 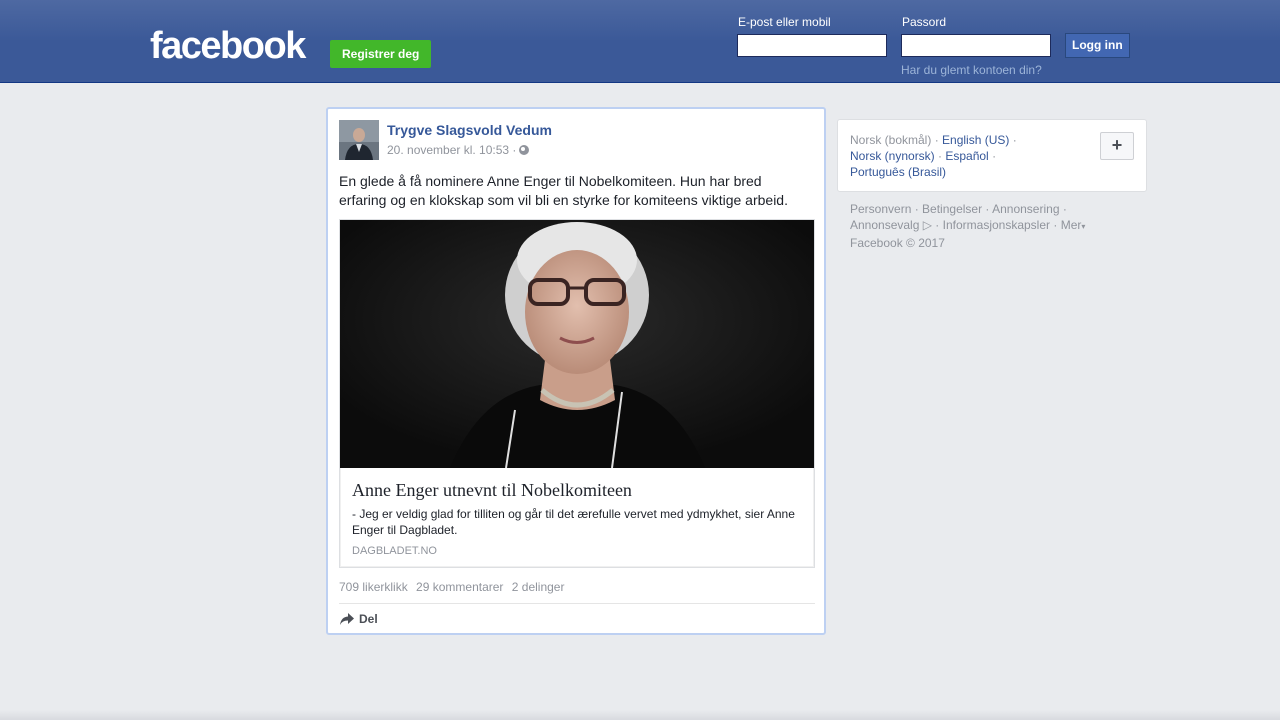 What do you see at coordinates (577, 344) in the screenshot?
I see `link-preview-image` at bounding box center [577, 344].